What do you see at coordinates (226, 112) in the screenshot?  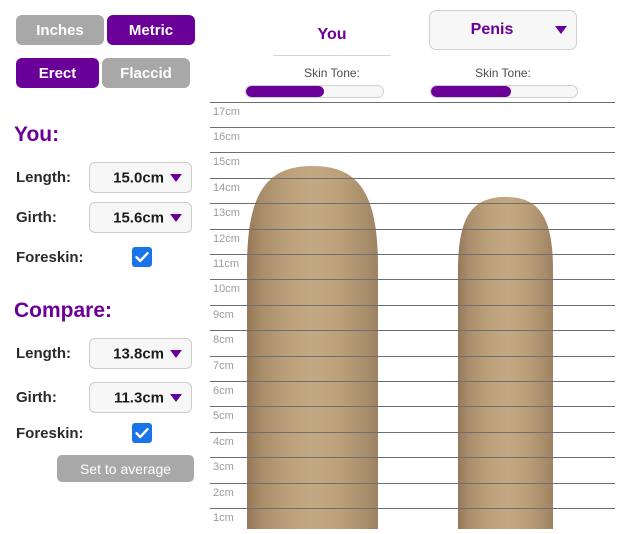 I see `ruler-tick-label: 17cm` at bounding box center [226, 112].